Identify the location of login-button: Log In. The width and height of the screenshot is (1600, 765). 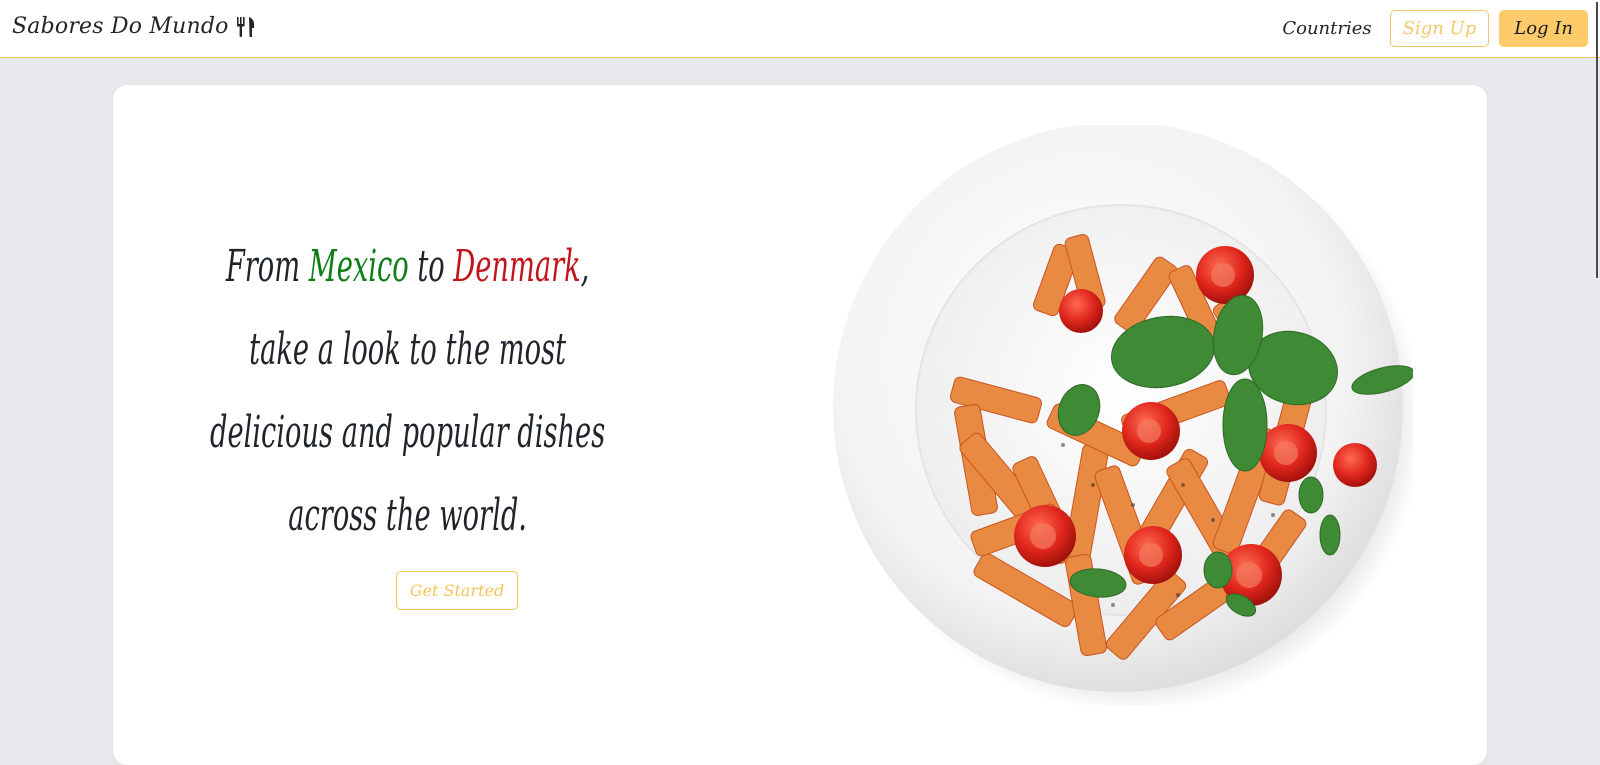
(1543, 28).